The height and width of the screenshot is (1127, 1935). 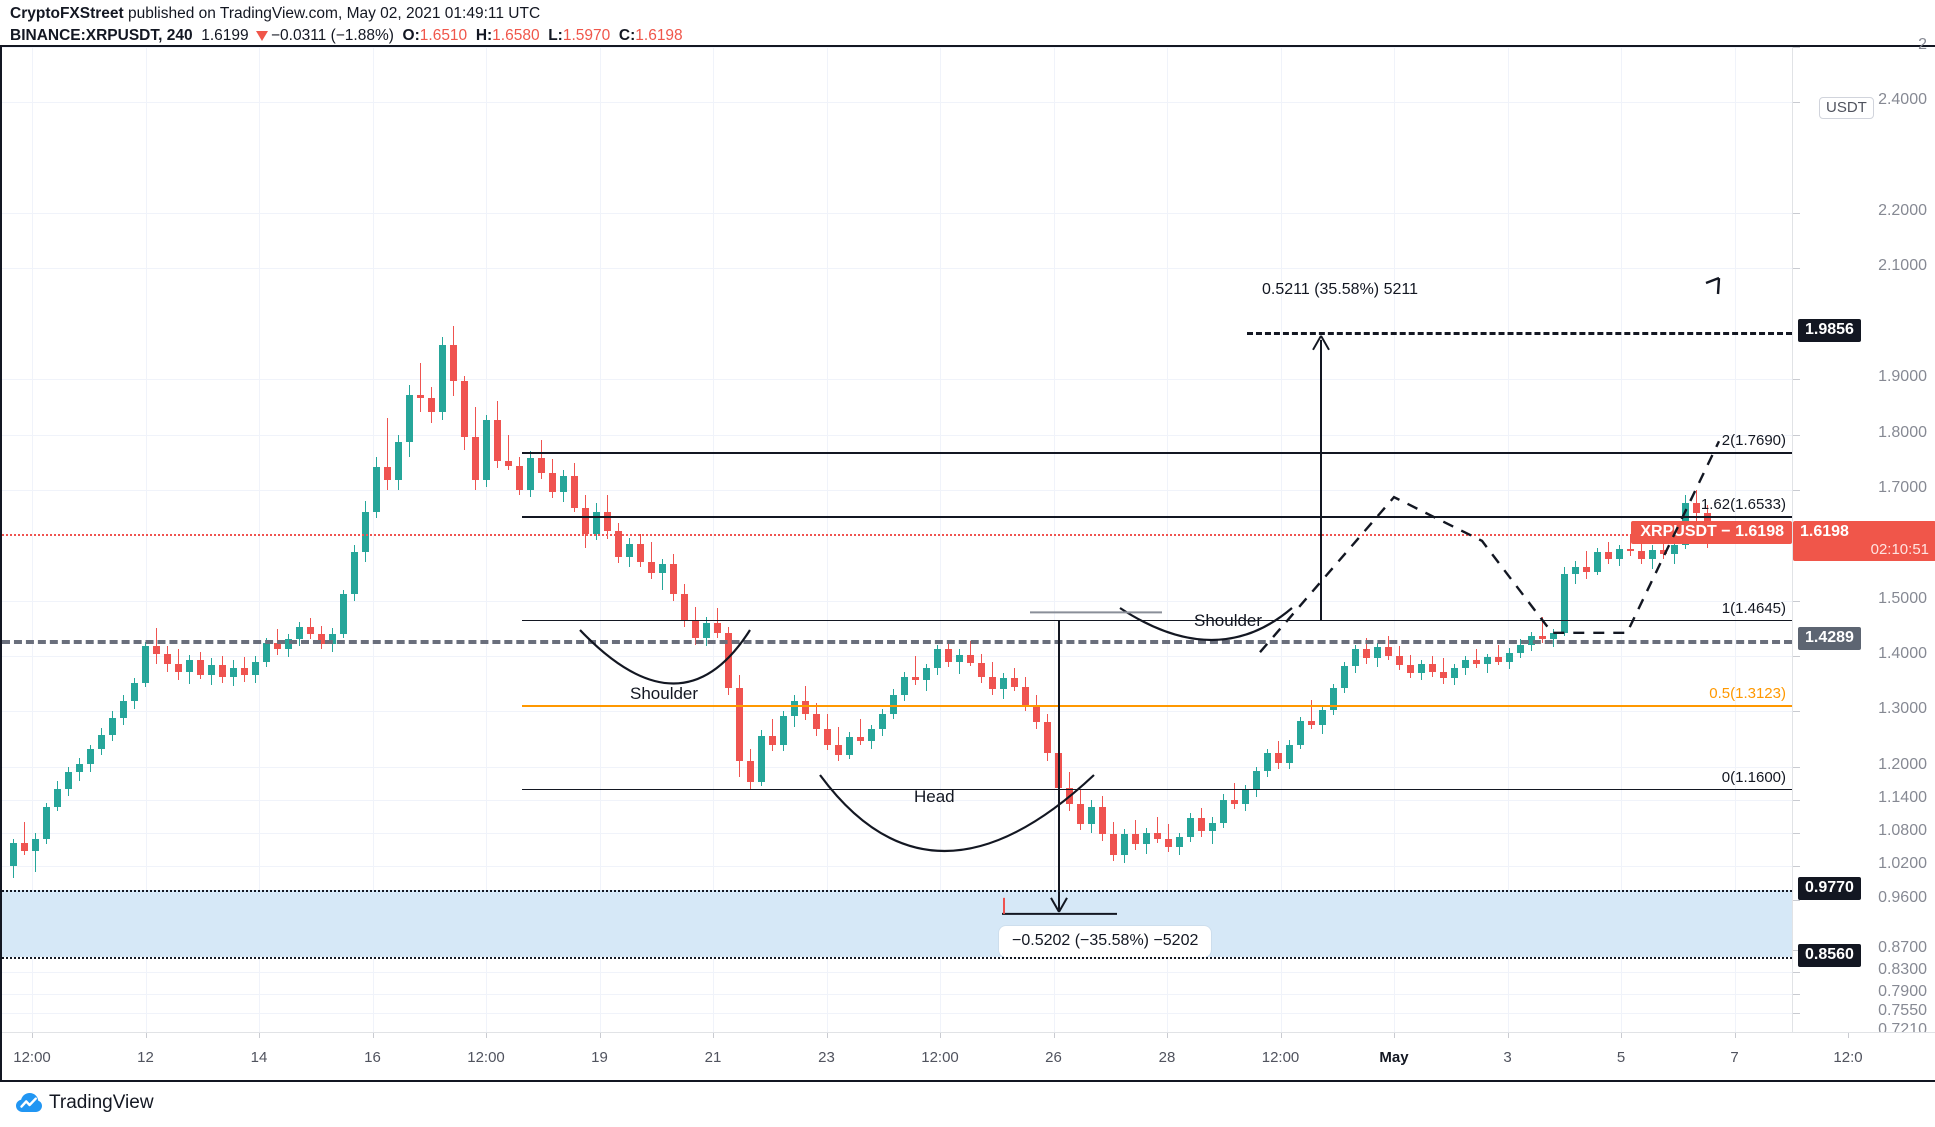 I want to click on time-axis-tick-label: 21, so click(x=713, y=1057).